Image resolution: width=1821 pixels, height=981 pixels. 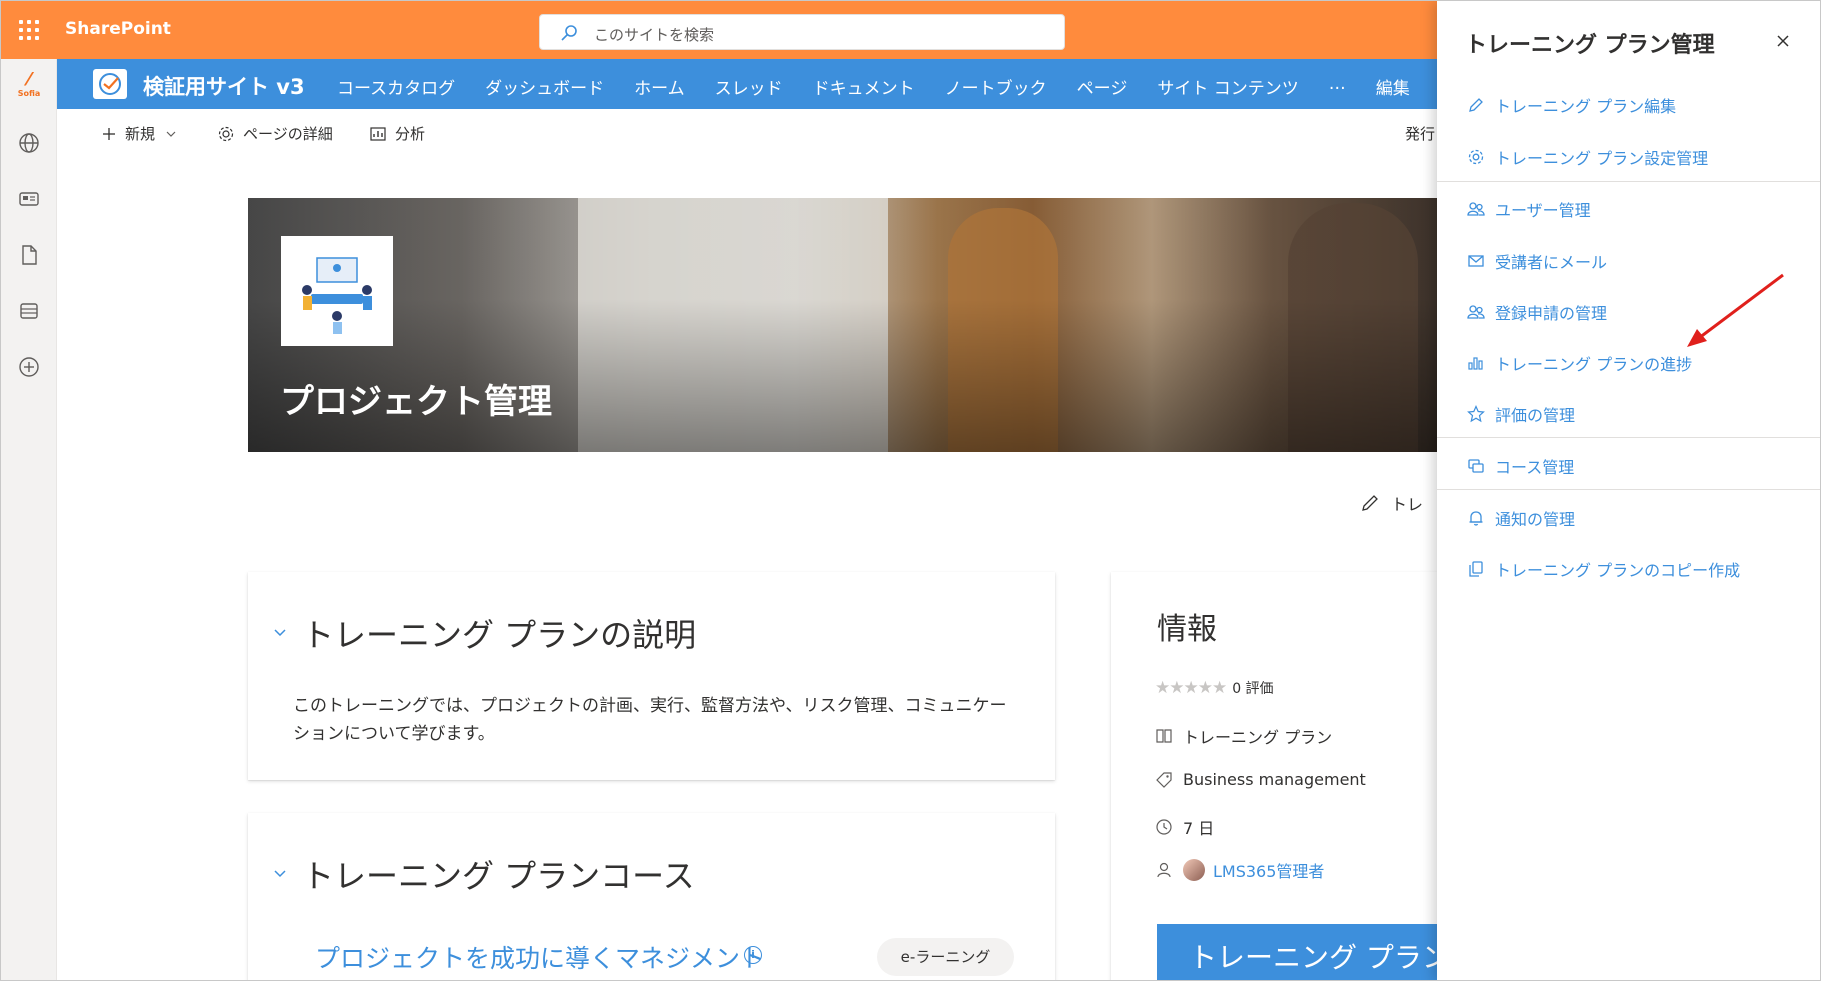 I want to click on course-title-link: プロジェクトを成功に導くマネジメント, so click(x=540, y=957).